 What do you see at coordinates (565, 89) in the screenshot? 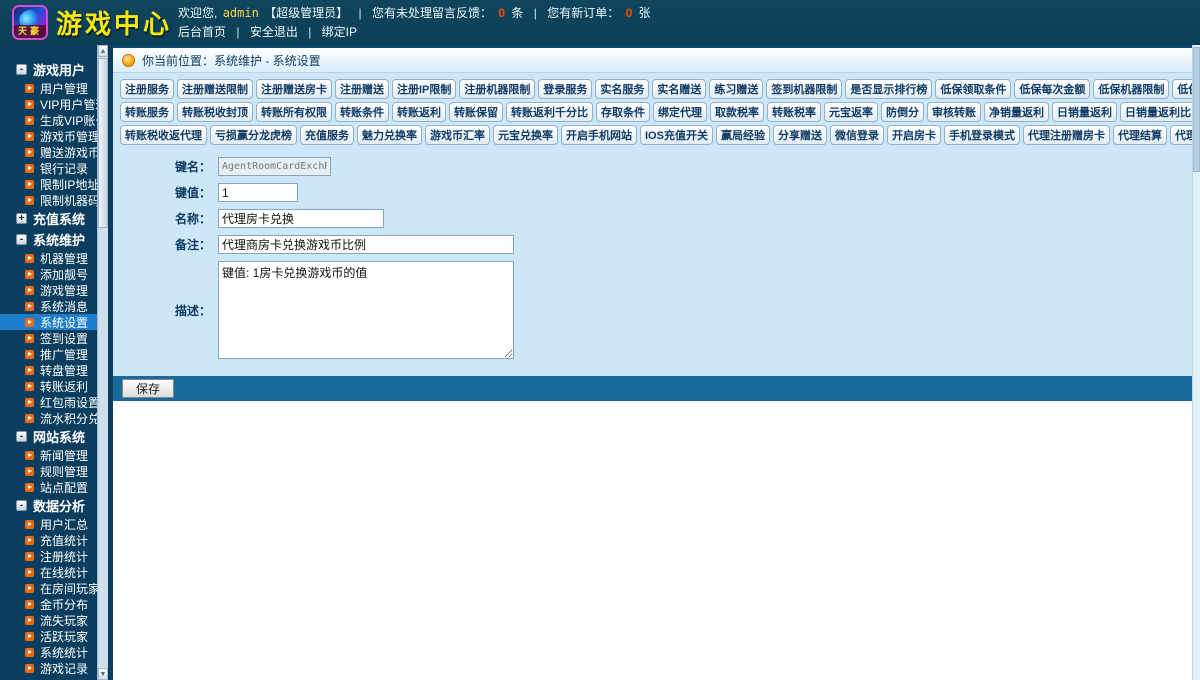
I see `setting-tab: 登录服务` at bounding box center [565, 89].